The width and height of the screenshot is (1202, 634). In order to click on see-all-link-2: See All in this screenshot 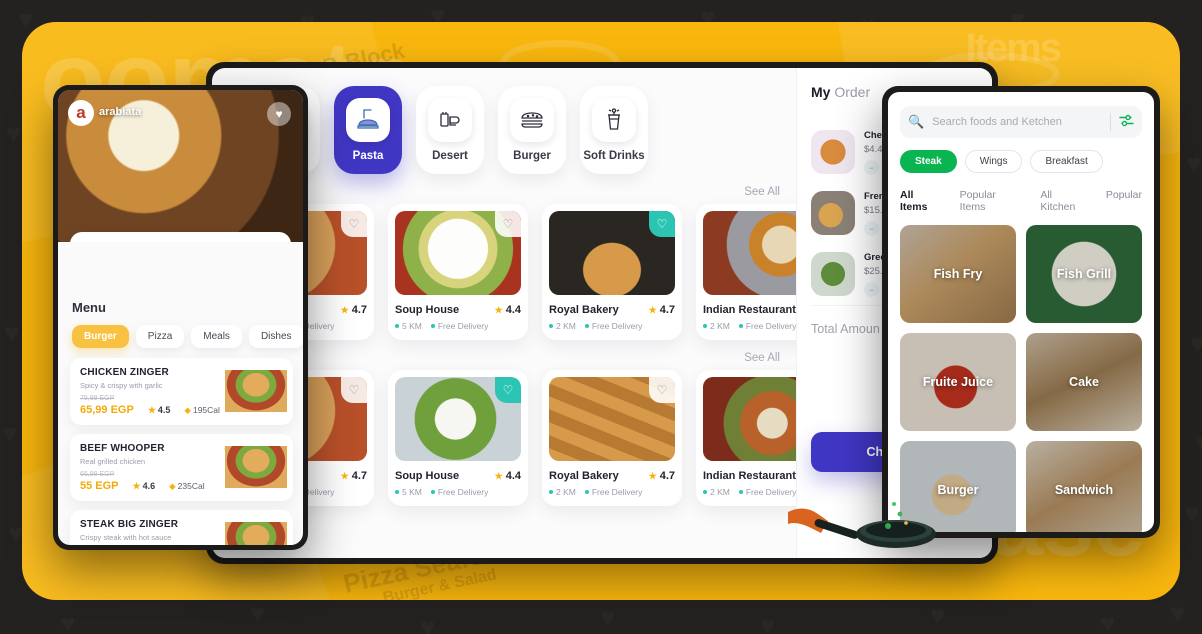, I will do `click(762, 358)`.